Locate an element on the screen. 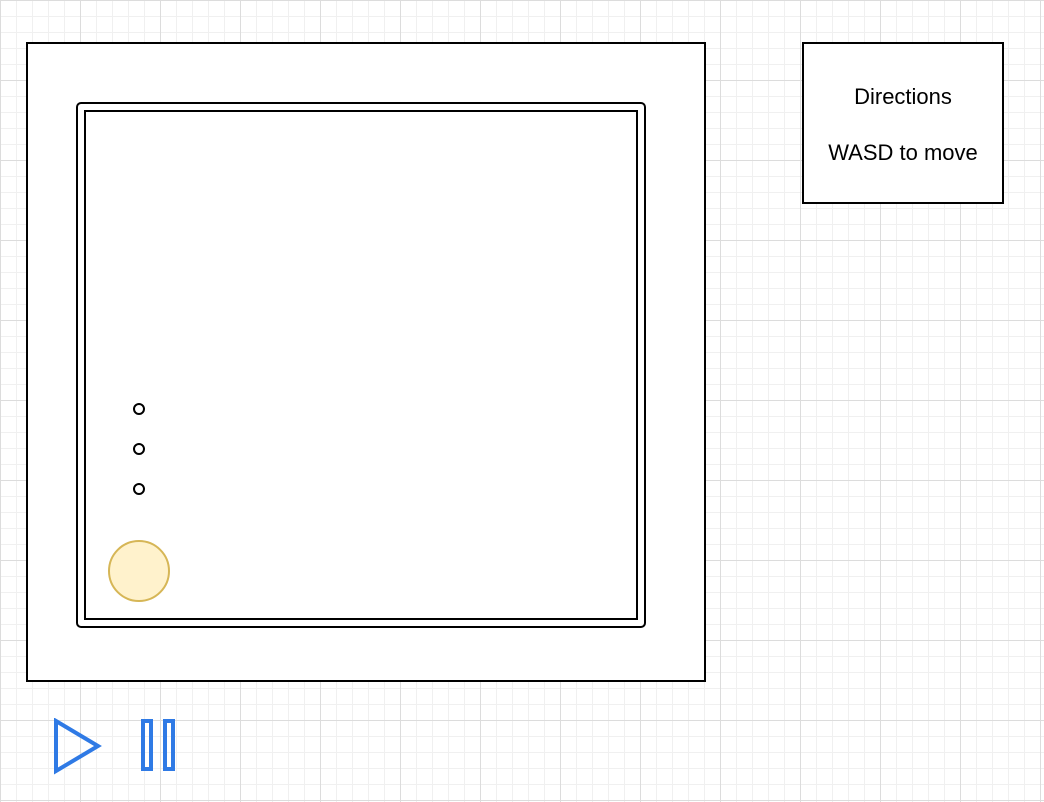  pause-button is located at coordinates (158, 746).